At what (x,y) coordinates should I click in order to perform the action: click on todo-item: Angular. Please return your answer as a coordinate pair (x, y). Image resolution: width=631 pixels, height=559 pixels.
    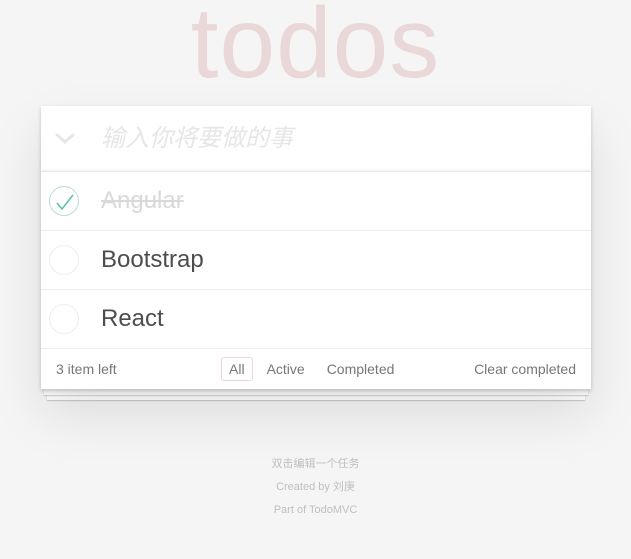
    Looking at the image, I should click on (316, 201).